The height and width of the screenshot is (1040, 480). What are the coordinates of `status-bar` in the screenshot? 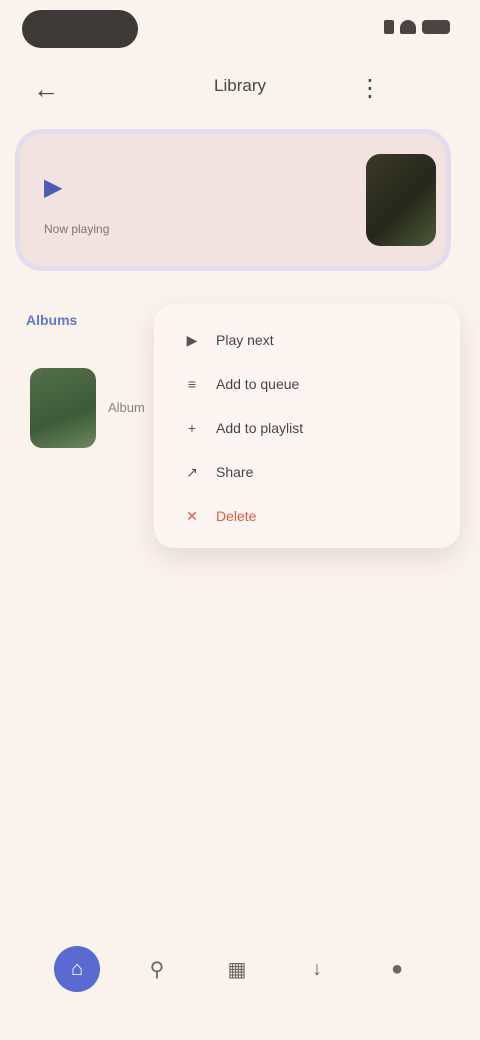 It's located at (240, 28).